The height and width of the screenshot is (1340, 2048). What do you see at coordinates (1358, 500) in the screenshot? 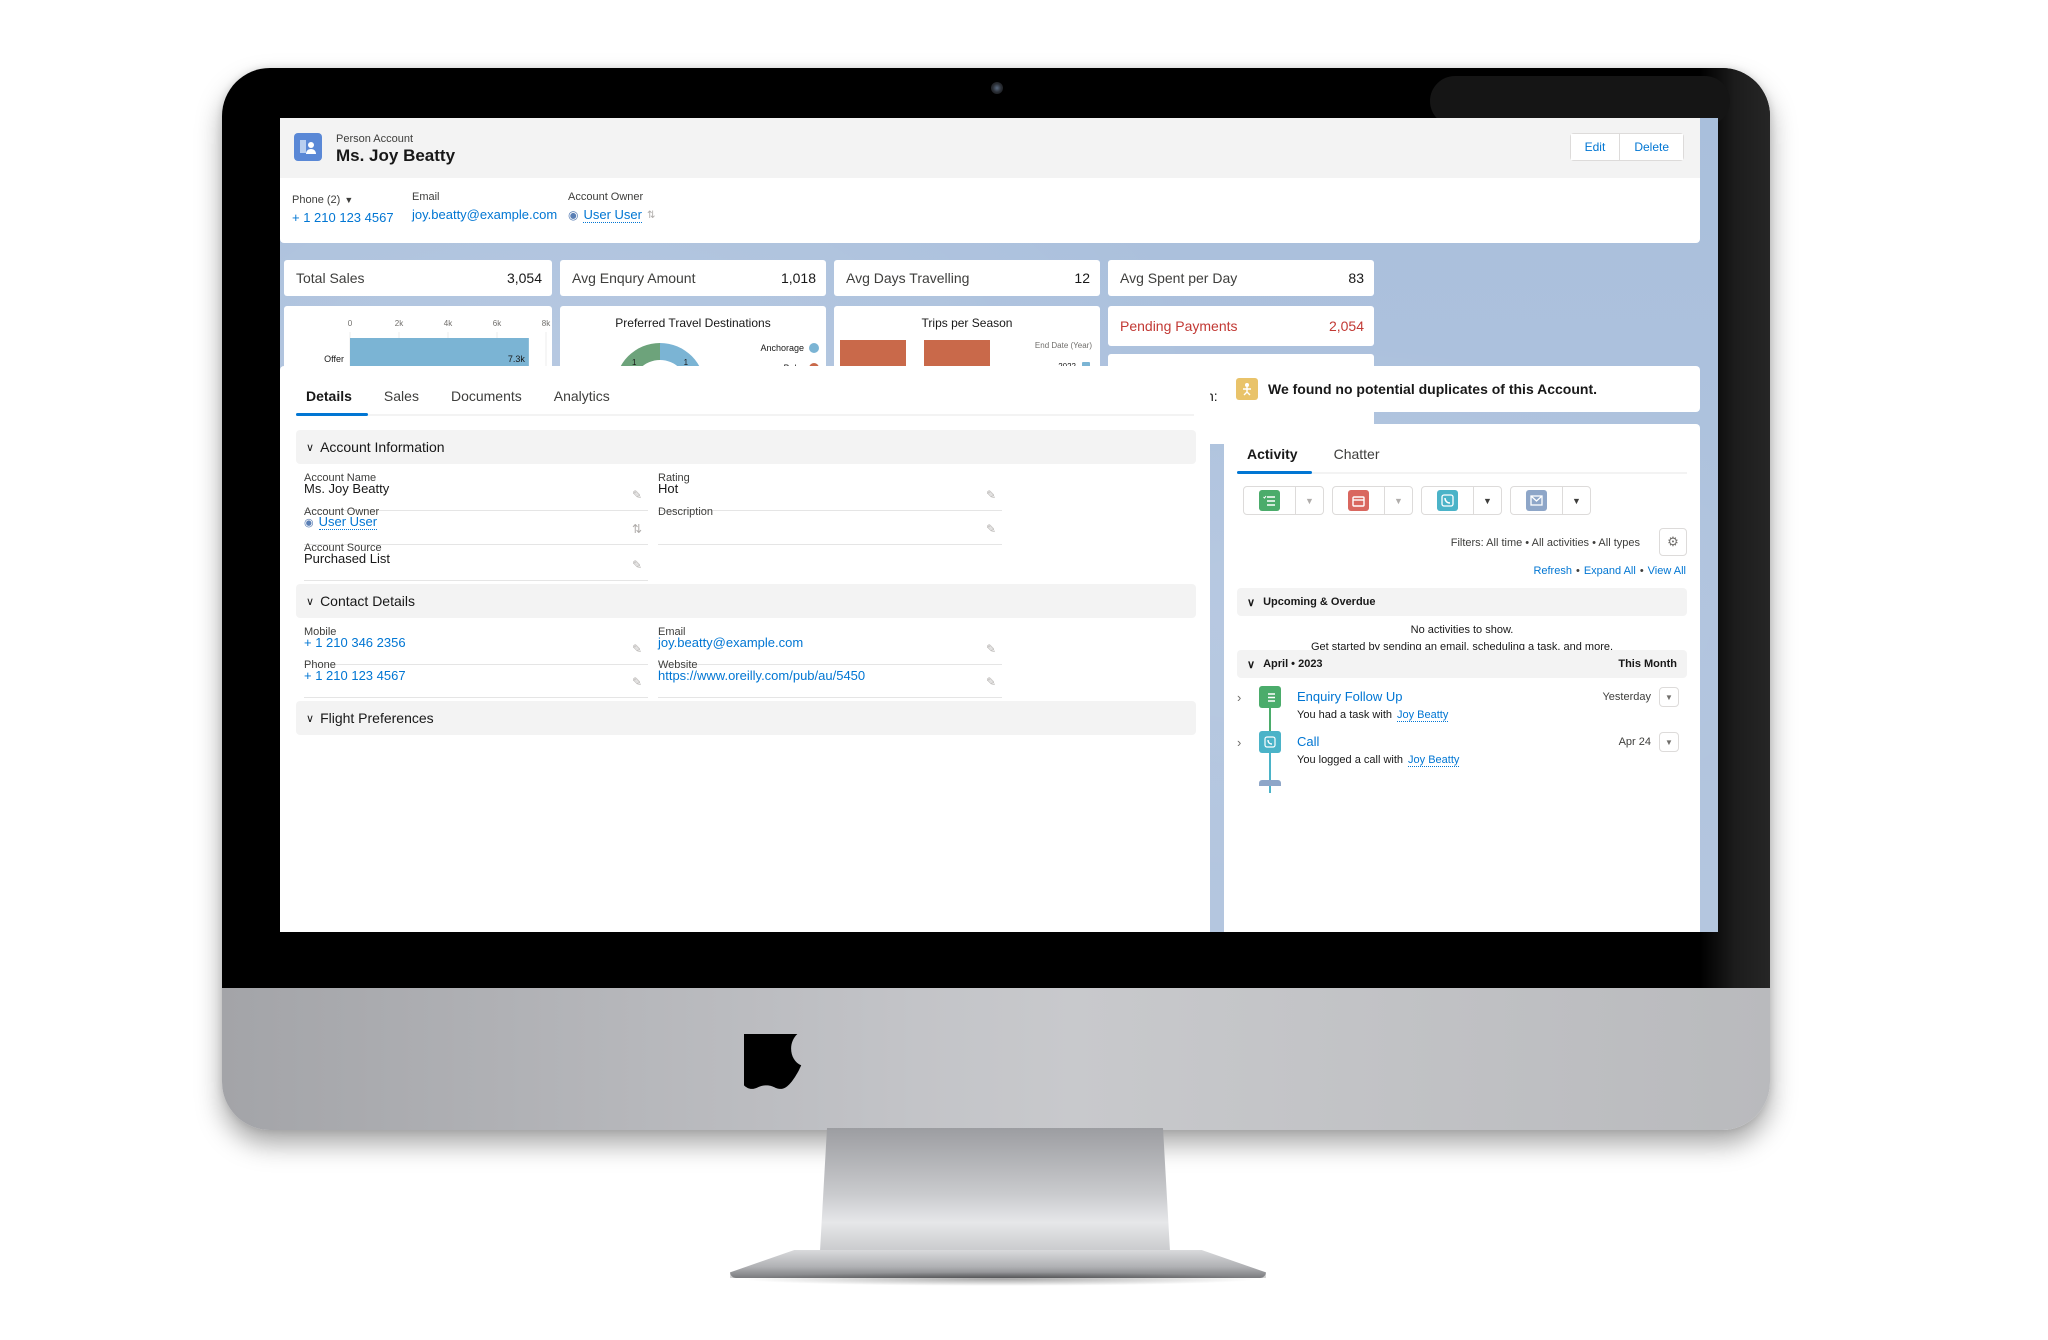
I see `new-event-button` at bounding box center [1358, 500].